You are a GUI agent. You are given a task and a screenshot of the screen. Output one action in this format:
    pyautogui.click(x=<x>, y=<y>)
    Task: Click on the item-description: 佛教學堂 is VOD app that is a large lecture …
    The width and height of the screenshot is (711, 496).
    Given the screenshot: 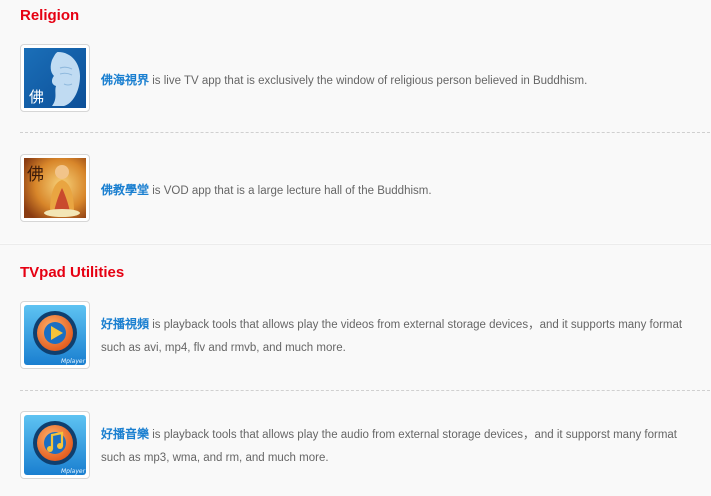 What is the action you would take?
    pyautogui.click(x=266, y=190)
    